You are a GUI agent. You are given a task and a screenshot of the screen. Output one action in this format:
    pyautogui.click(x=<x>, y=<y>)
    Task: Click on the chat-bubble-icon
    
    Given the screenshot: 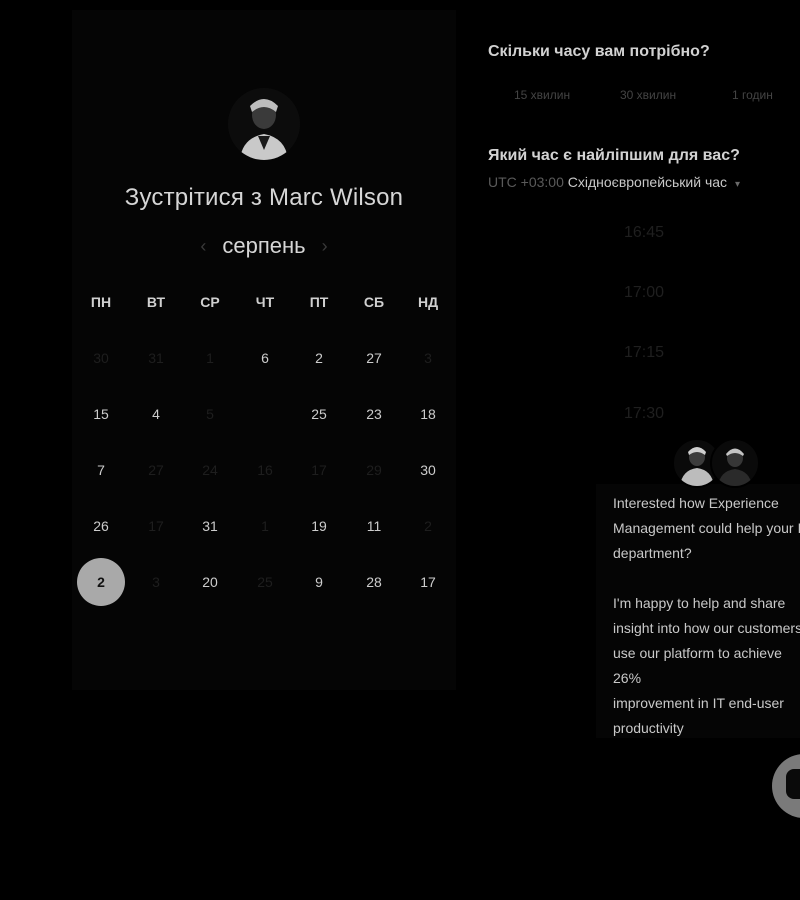 What is the action you would take?
    pyautogui.click(x=793, y=784)
    